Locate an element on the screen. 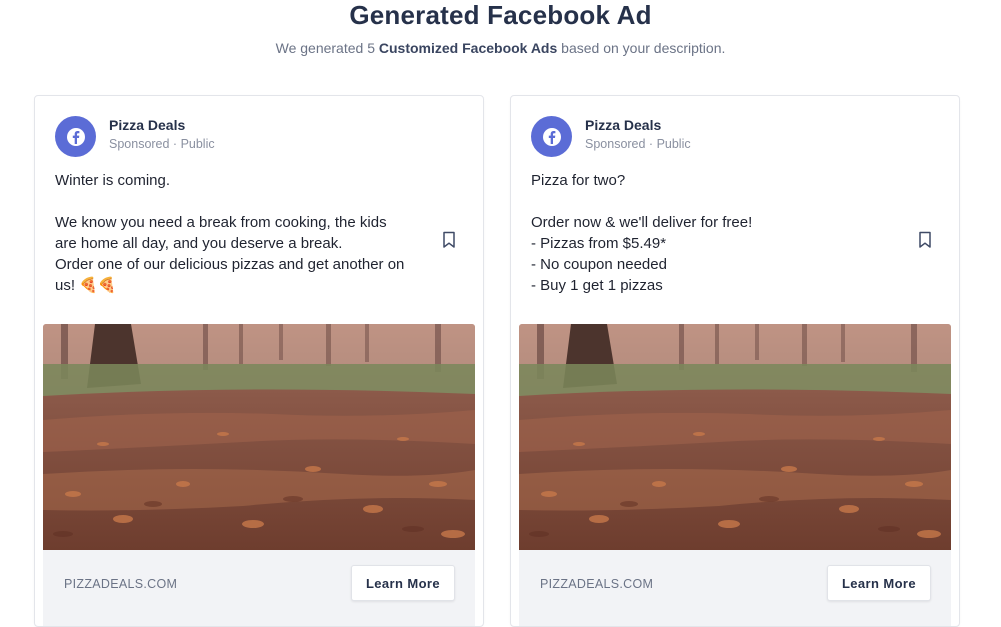 This screenshot has width=1001, height=627. subtitle-suffix: based on your description. is located at coordinates (641, 48).